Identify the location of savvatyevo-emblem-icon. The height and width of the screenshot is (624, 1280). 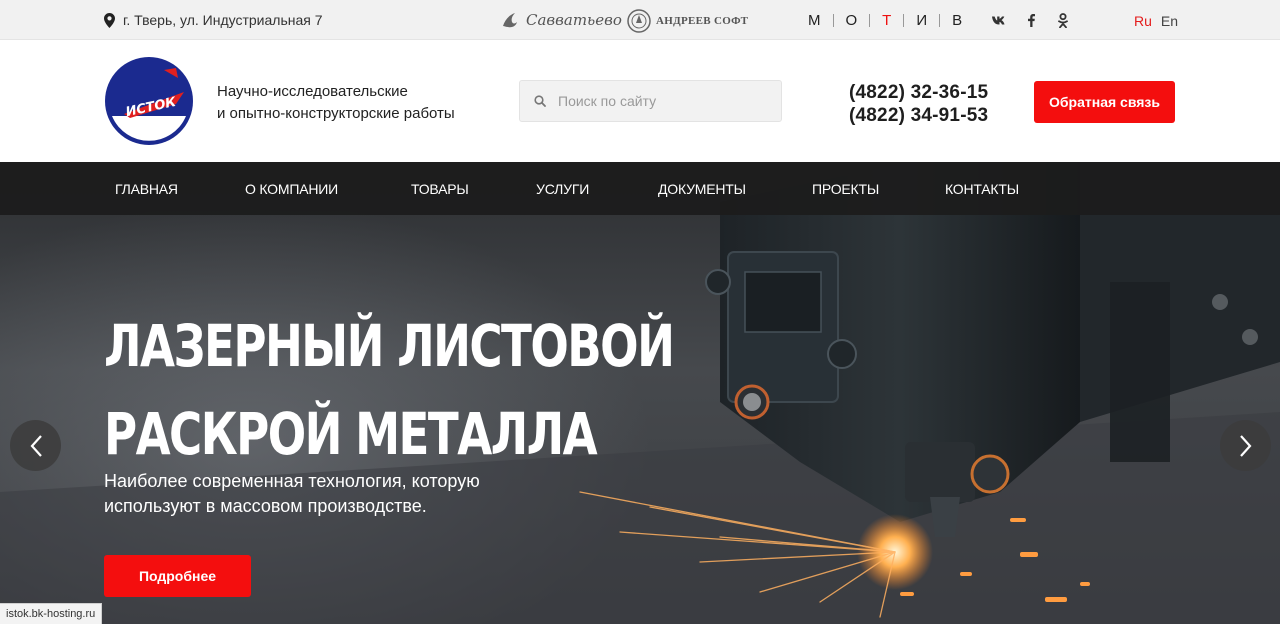
(510, 20).